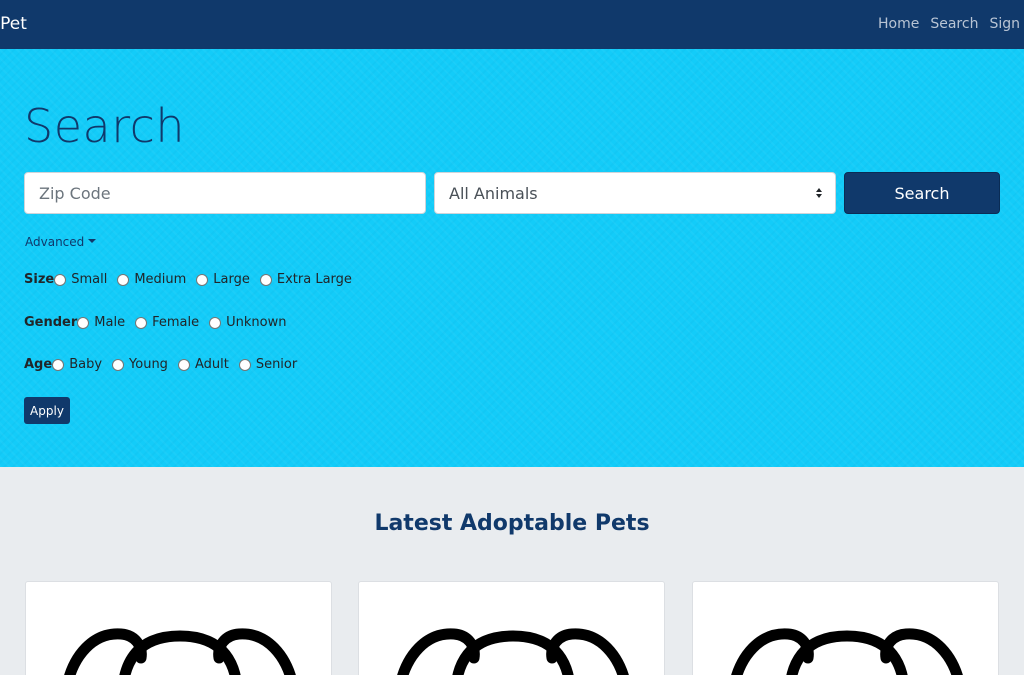 This screenshot has width=1024, height=675. I want to click on animal-select-value: All Animals, so click(493, 193).